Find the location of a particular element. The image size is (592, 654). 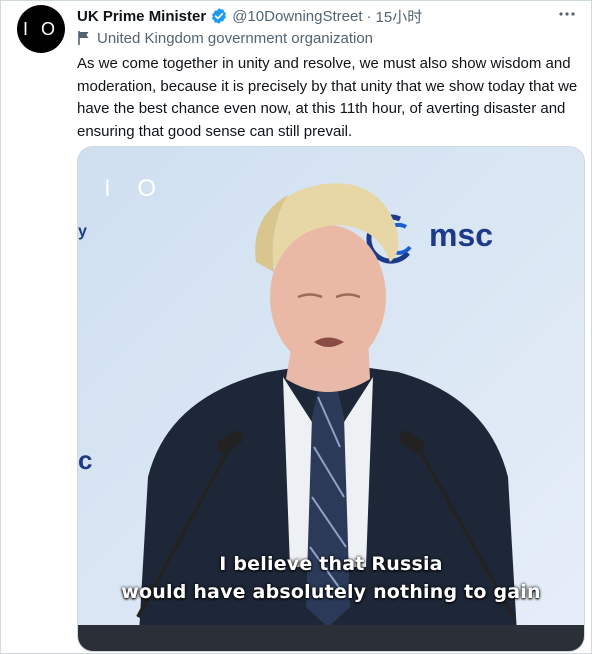

display-name: UK Prime Minister is located at coordinates (141, 16).